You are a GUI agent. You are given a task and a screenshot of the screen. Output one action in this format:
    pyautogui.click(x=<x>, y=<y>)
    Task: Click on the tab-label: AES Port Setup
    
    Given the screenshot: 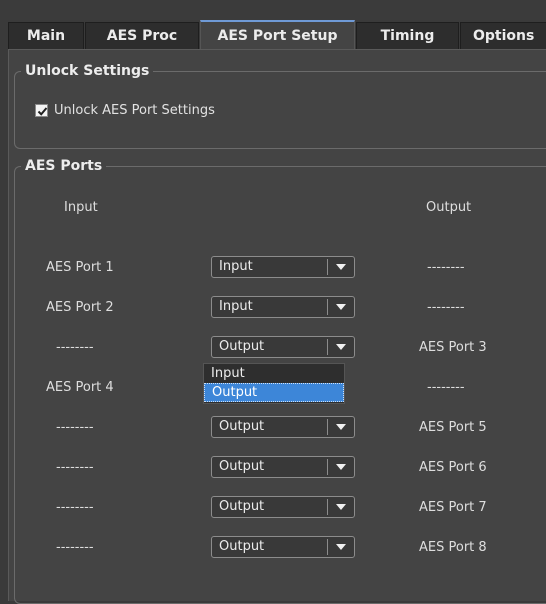 What is the action you would take?
    pyautogui.click(x=277, y=36)
    